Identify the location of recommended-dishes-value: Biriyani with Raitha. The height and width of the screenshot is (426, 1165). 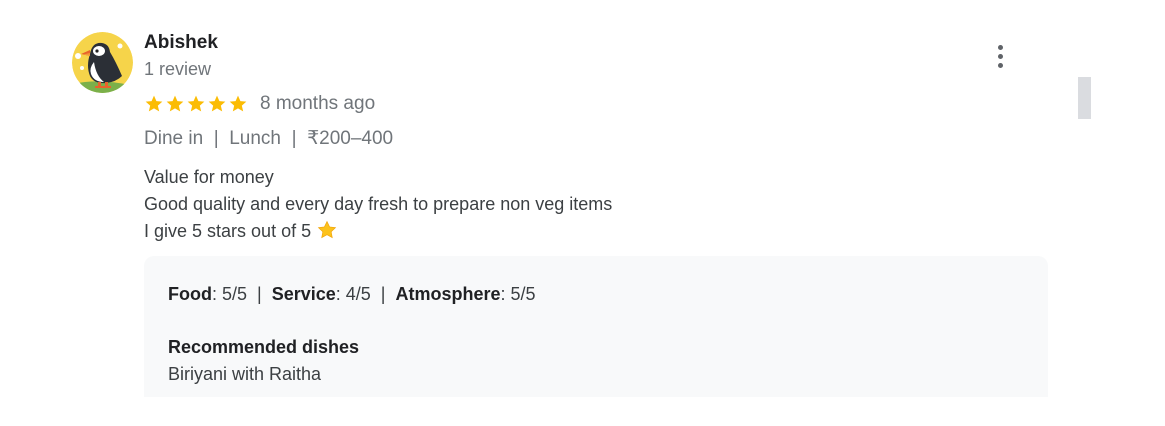
(245, 374).